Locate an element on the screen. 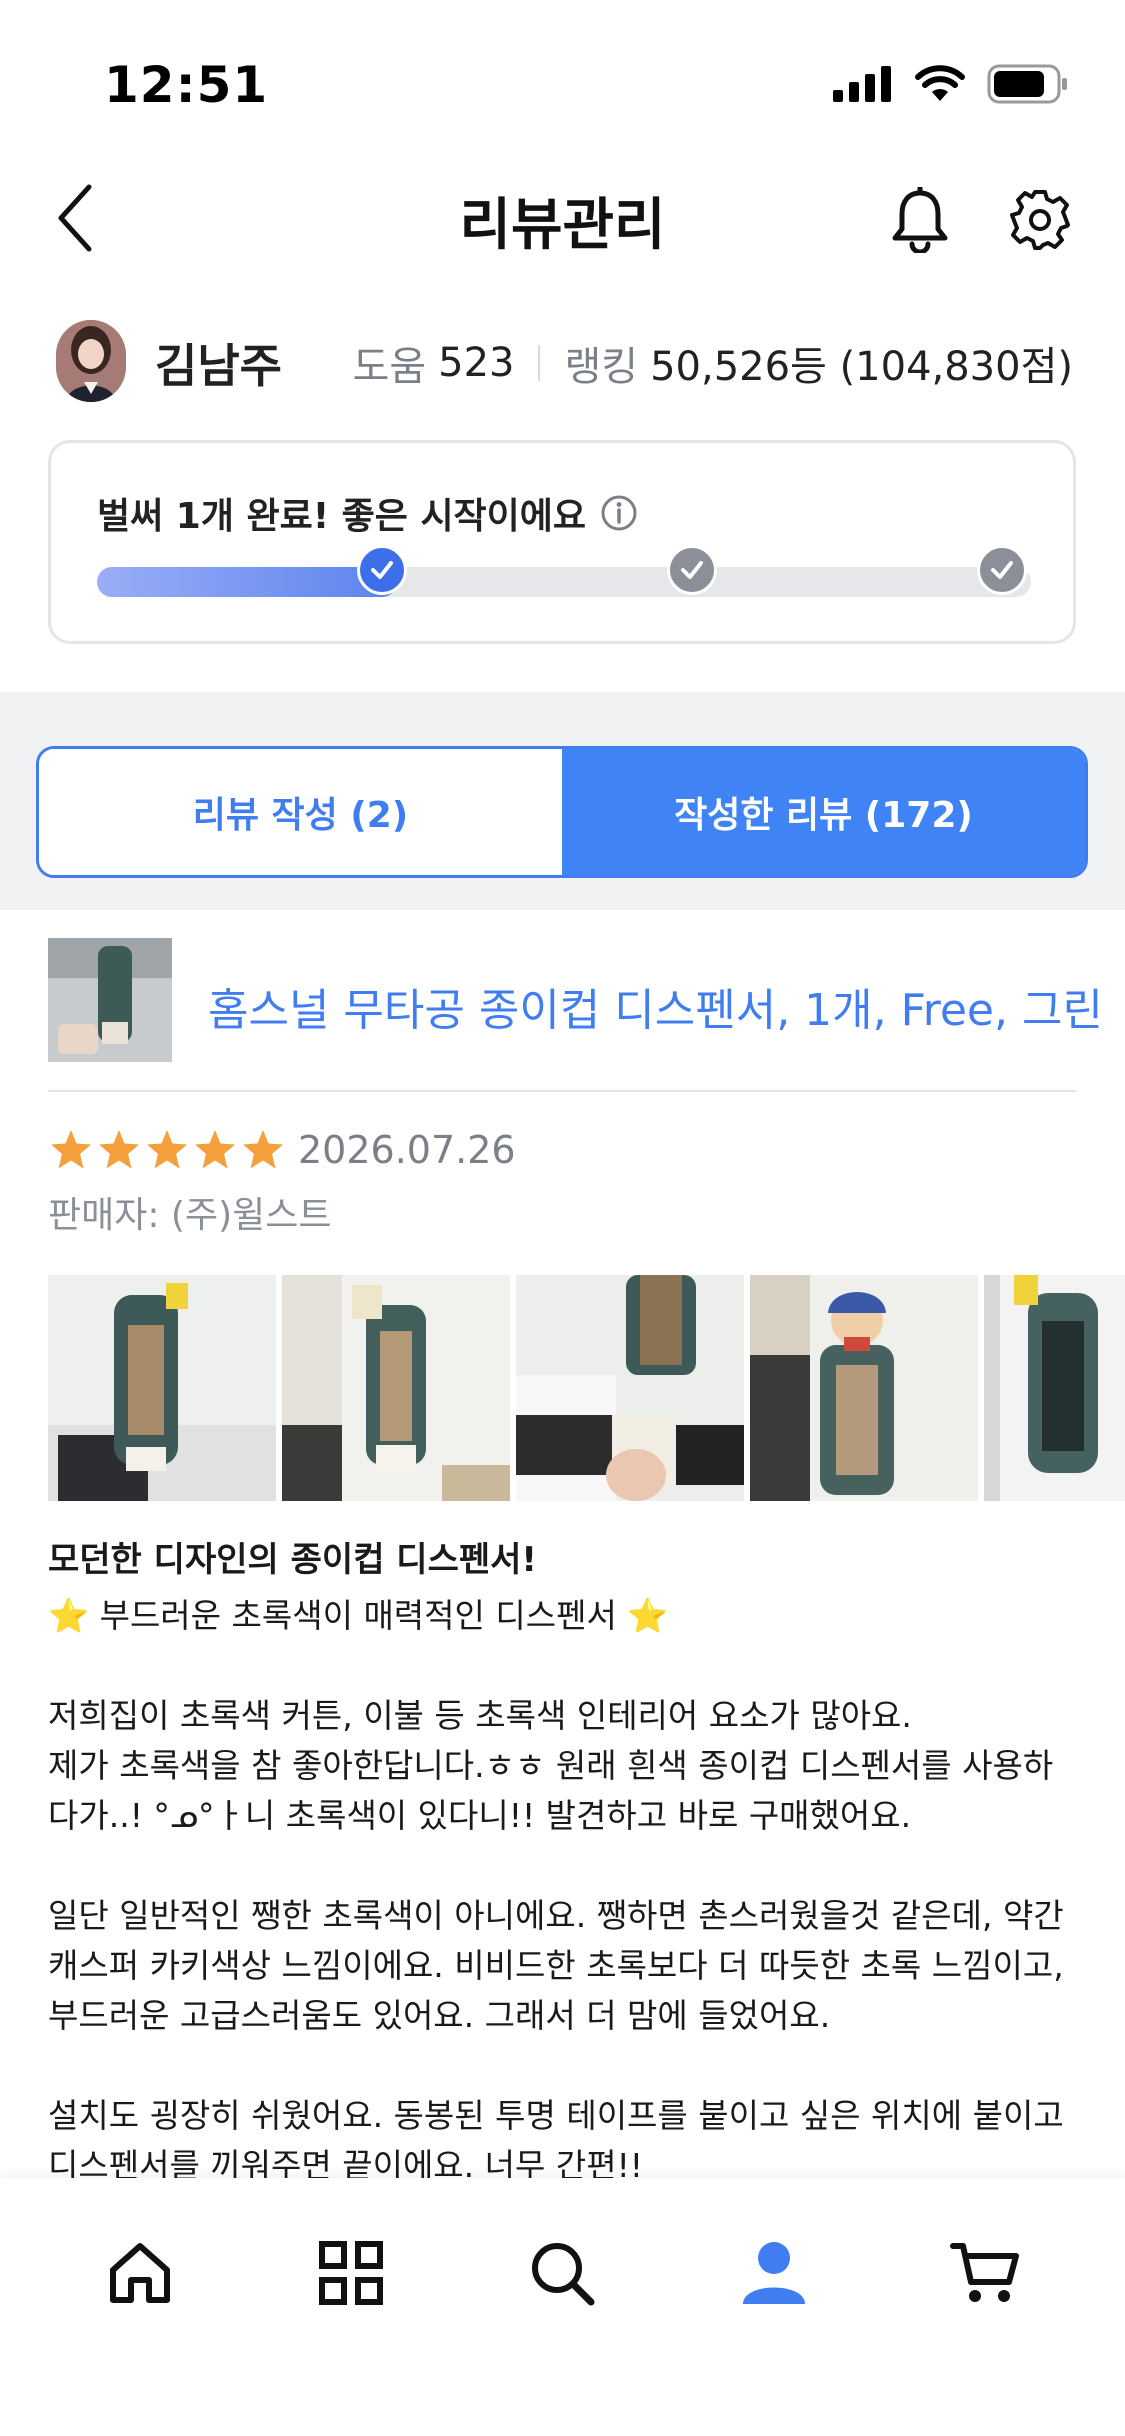 This screenshot has height=2436, width=1125. progress-title: 벌써 1개 완료! 좋은 시작이에요 is located at coordinates (367, 513).